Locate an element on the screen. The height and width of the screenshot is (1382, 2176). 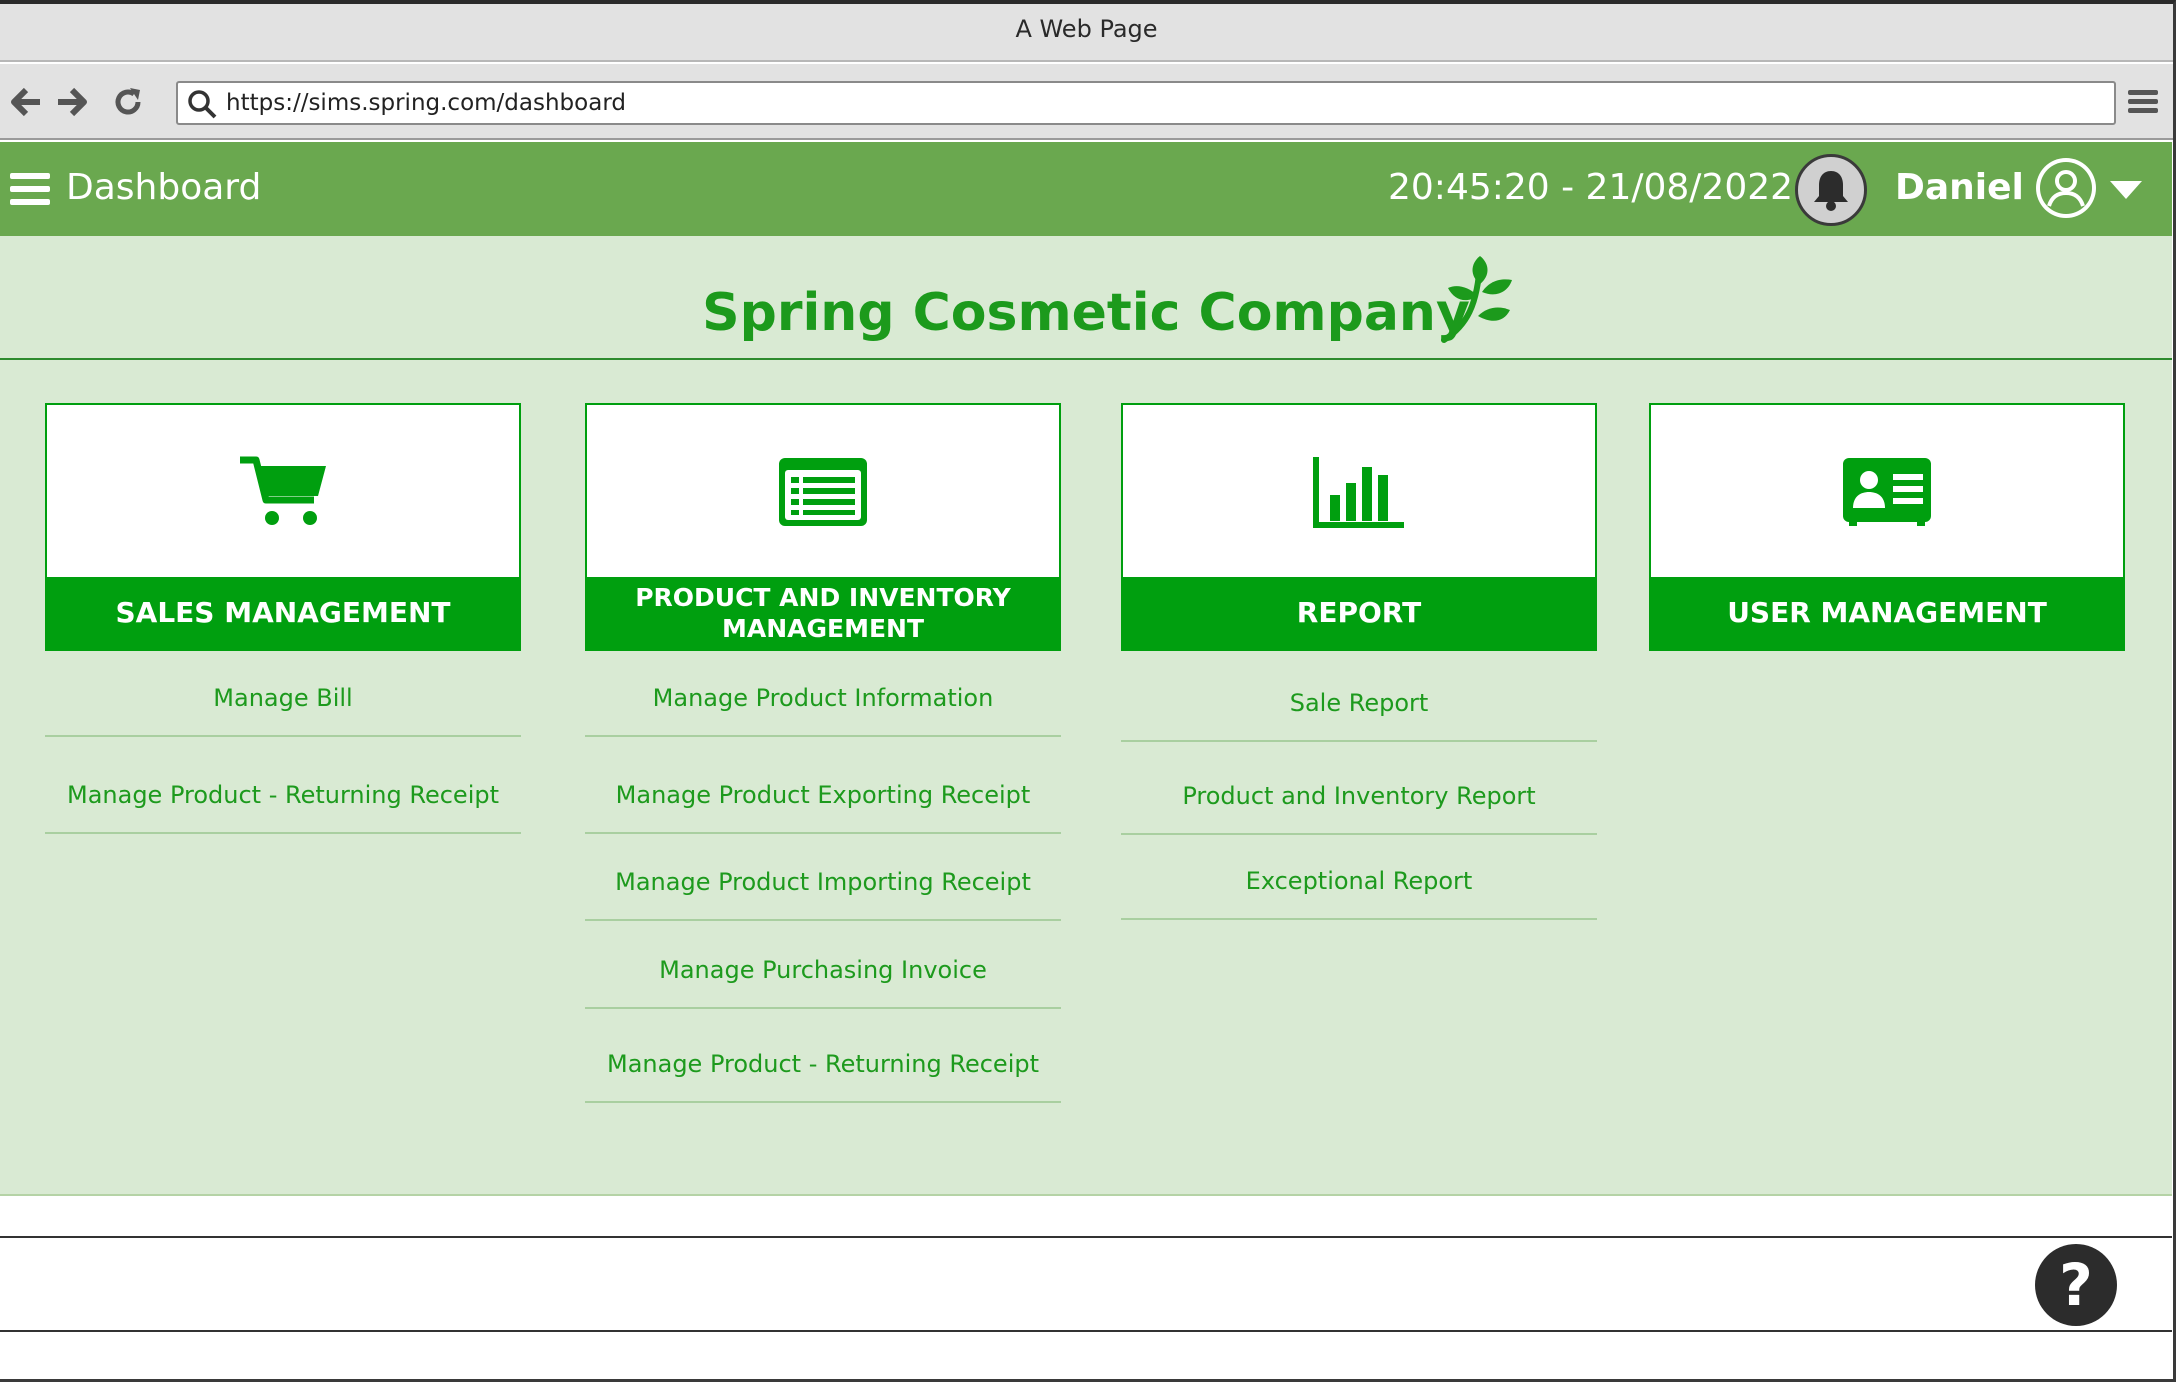
user-name: Daniel is located at coordinates (1959, 188).